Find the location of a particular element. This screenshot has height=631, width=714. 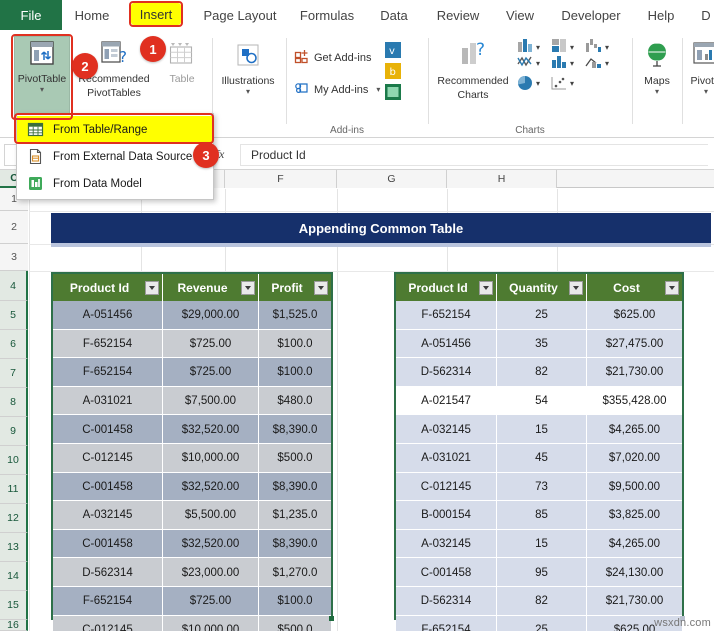

left-table-resize-handle is located at coordinates (331, 618).